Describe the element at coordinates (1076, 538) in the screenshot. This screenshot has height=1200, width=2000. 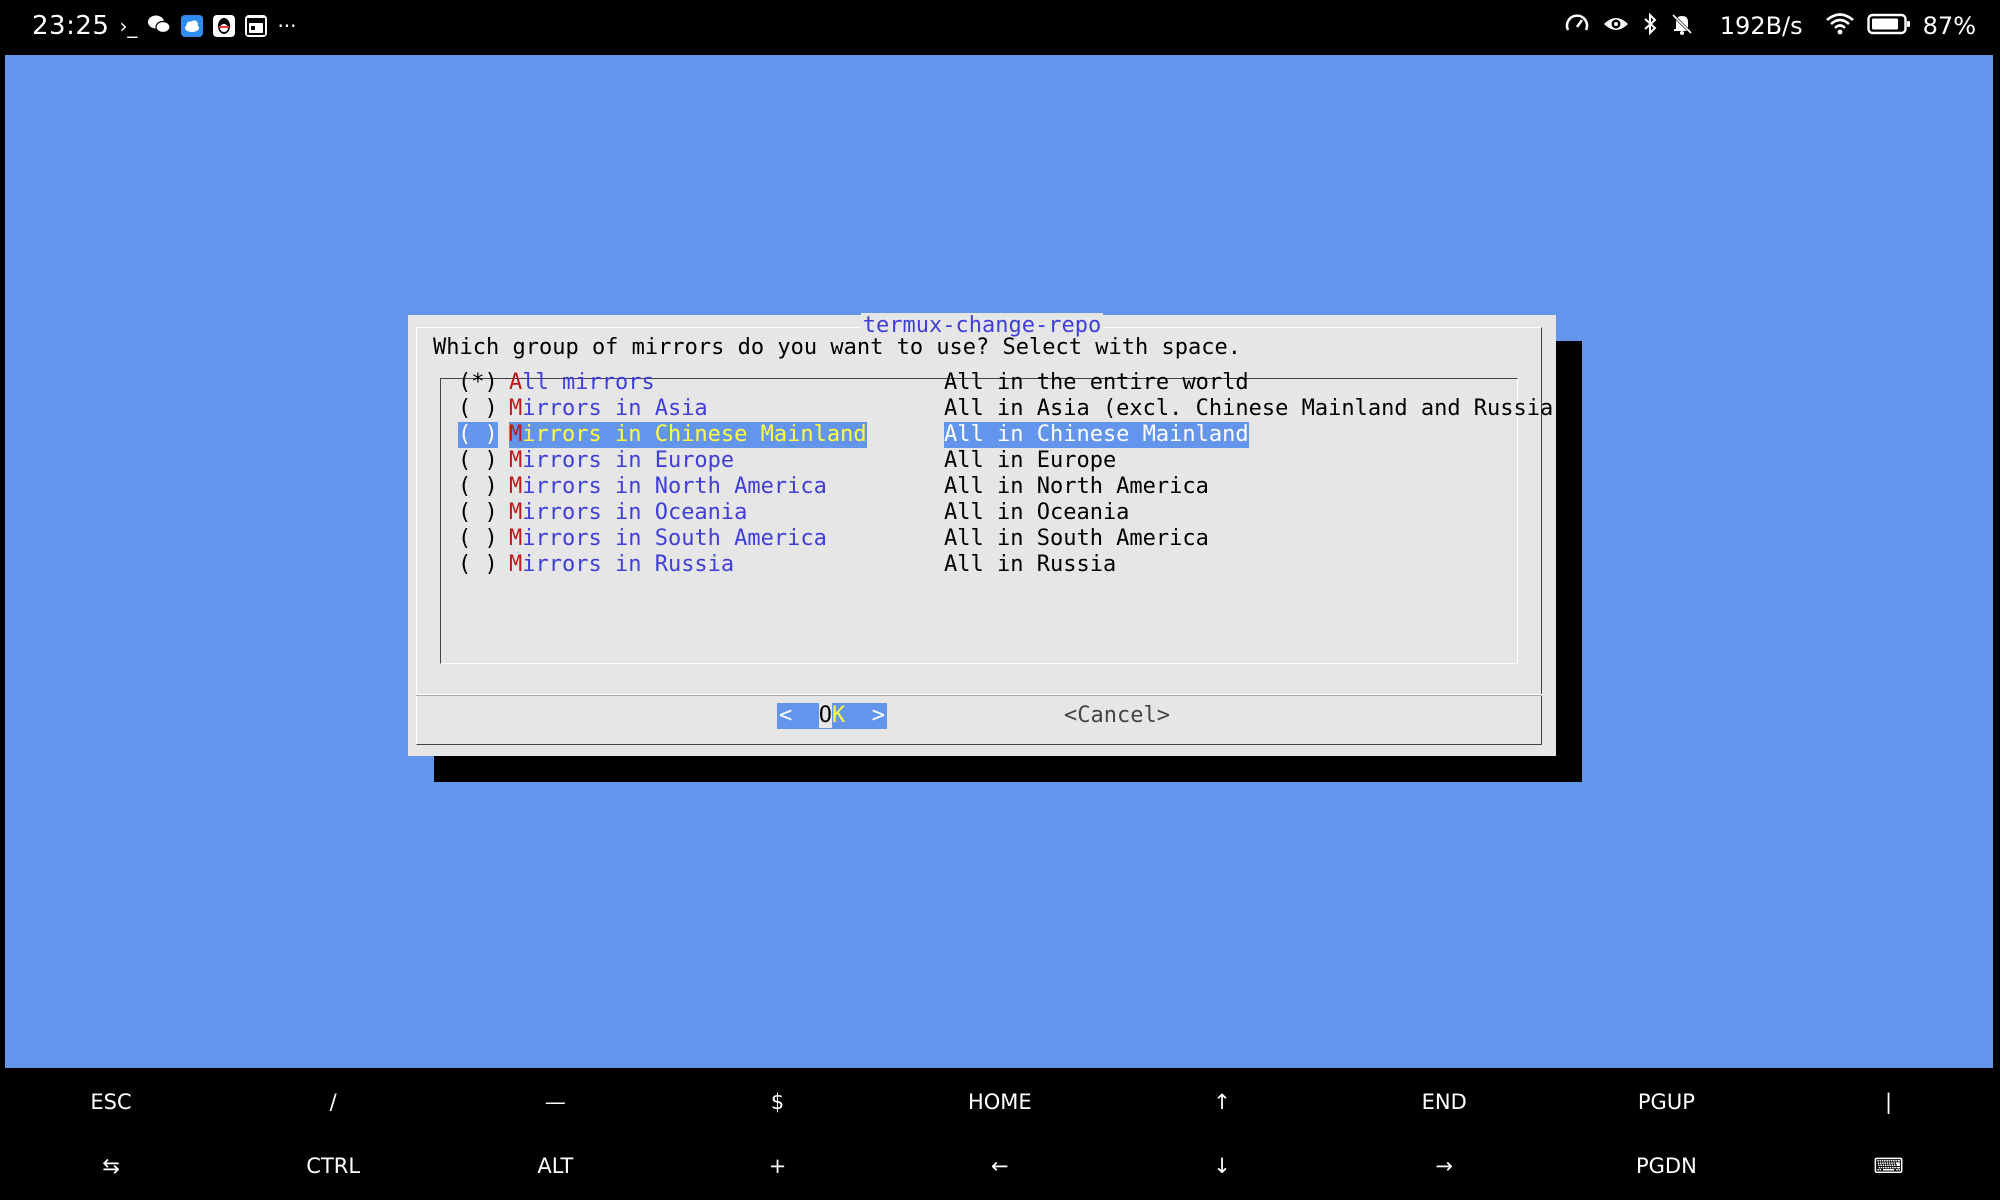
I see `mirror-option-description: All in South America` at that location.